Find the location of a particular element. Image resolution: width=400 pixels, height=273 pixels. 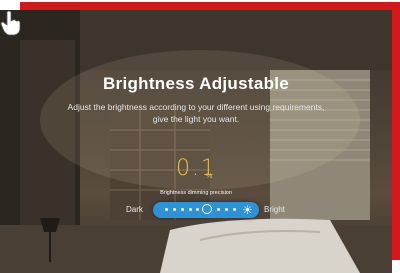

frame-accent-top is located at coordinates (210, 6).